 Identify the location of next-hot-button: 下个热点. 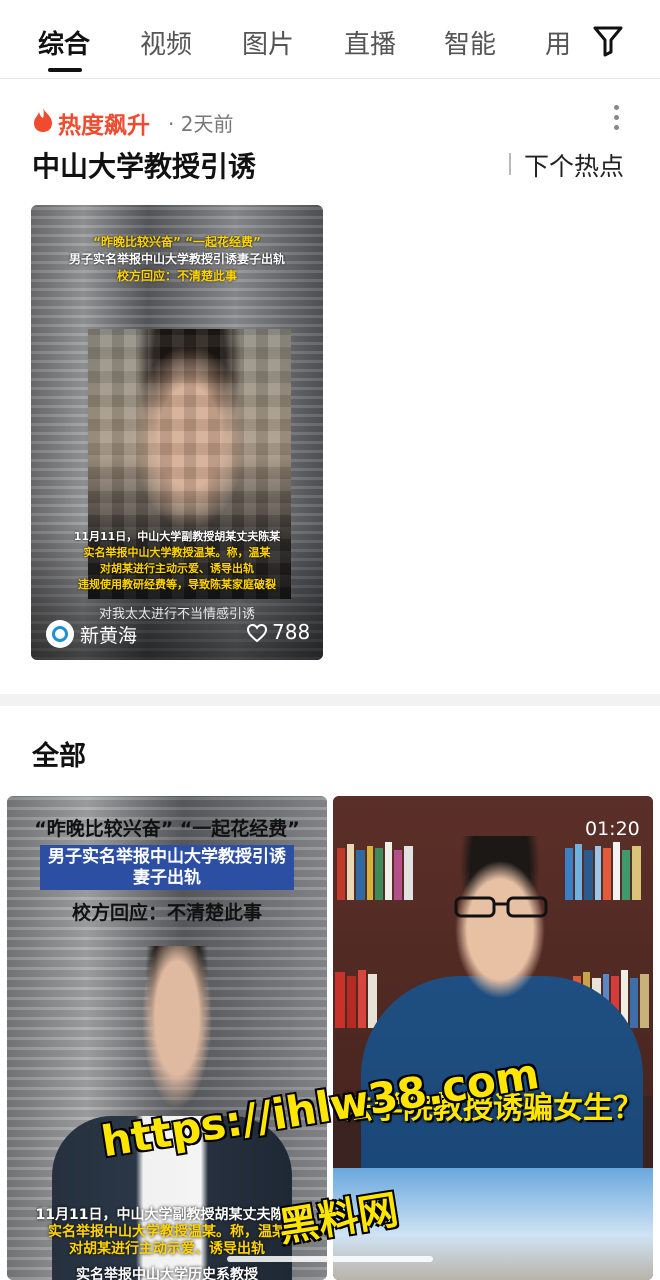
(574, 165).